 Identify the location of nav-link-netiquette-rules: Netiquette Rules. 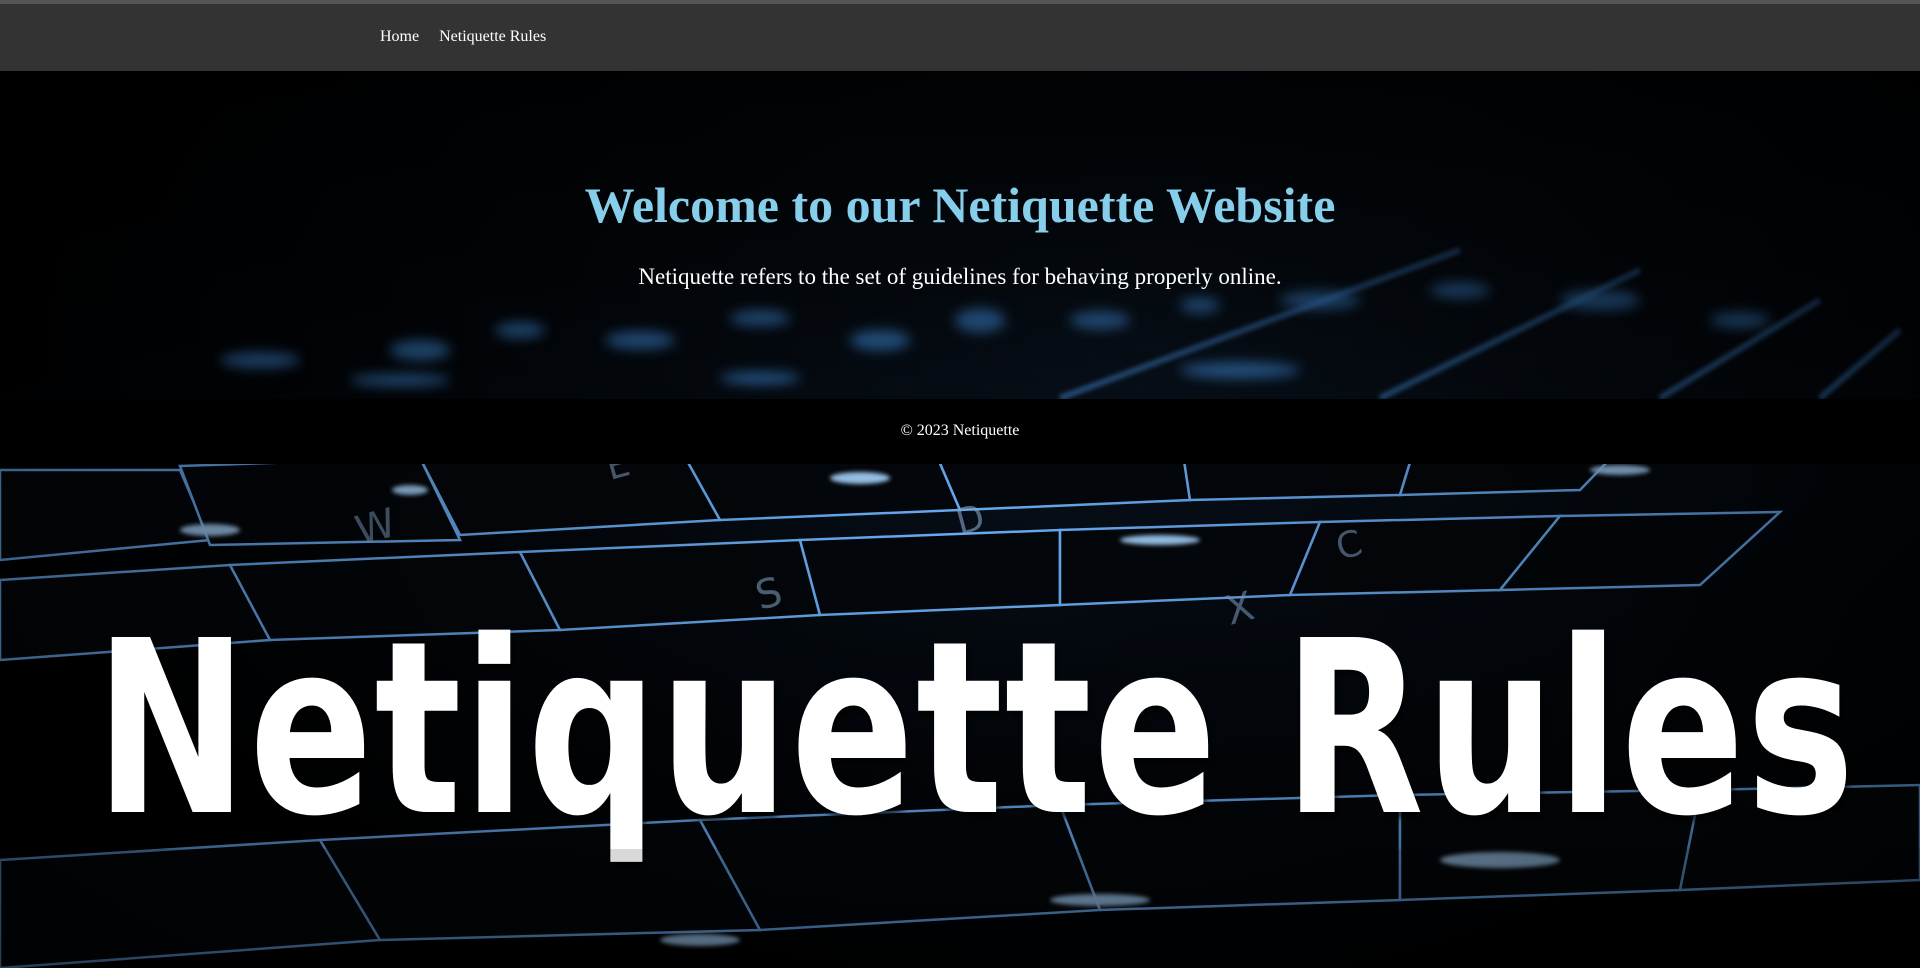
(492, 37).